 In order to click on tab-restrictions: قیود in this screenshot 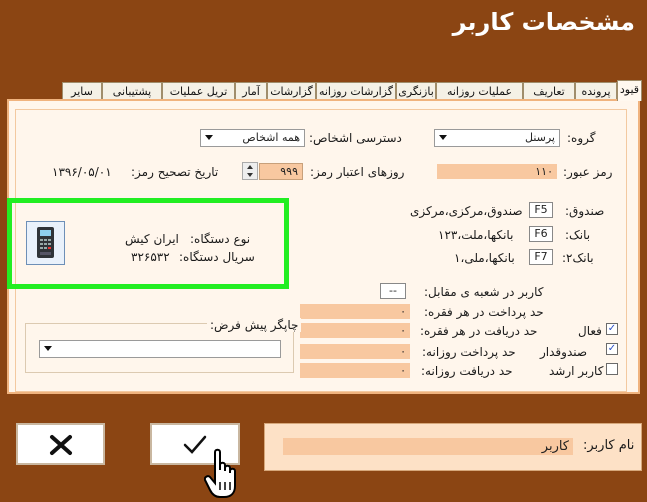, I will do `click(629, 90)`.